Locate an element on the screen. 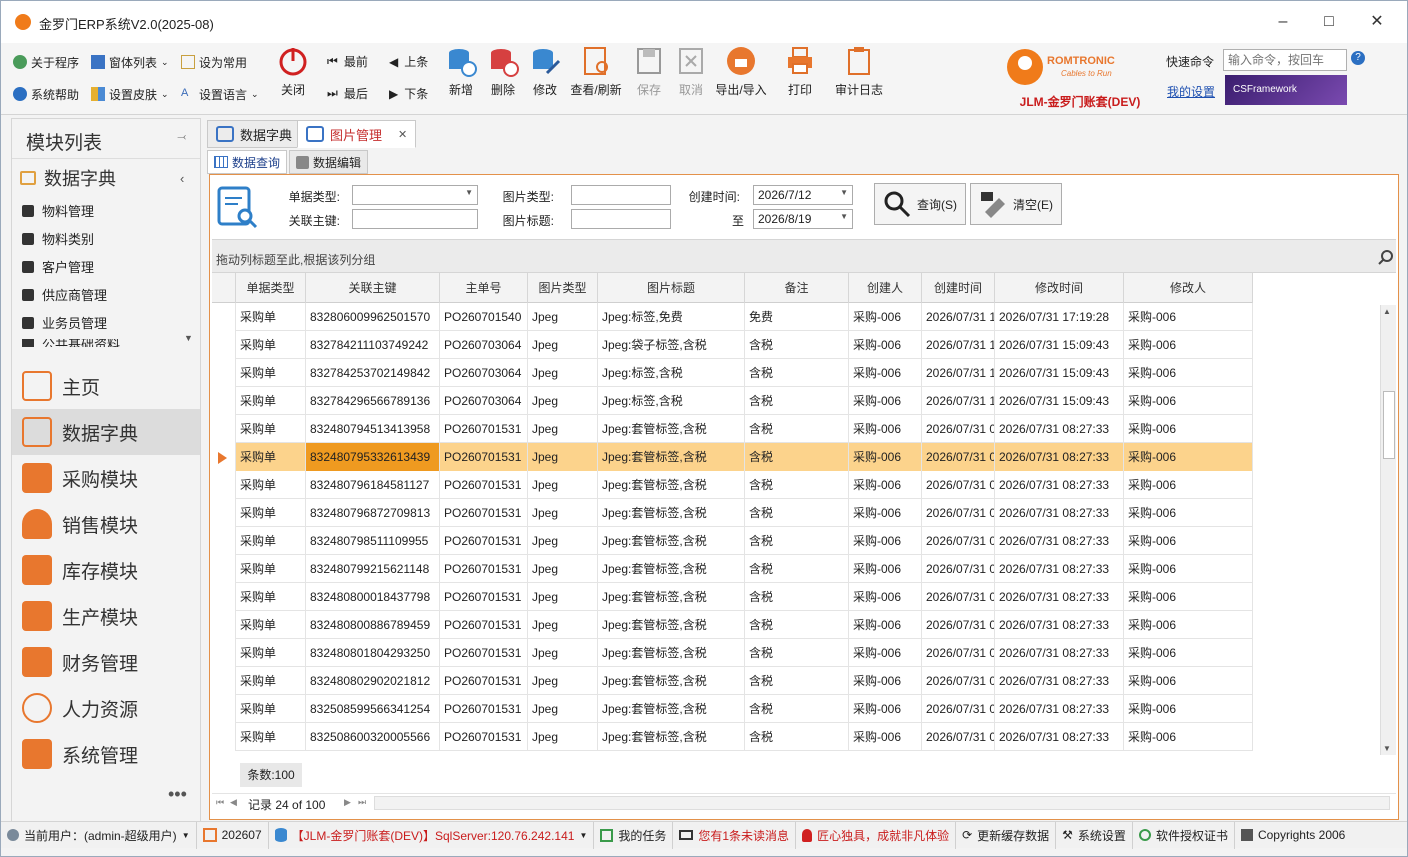  date-from-input: 2026/7/12 ▼ is located at coordinates (803, 195).